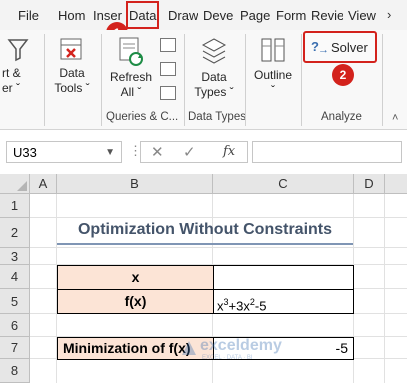 The height and width of the screenshot is (383, 407). I want to click on tab-review: Revie, so click(327, 15).